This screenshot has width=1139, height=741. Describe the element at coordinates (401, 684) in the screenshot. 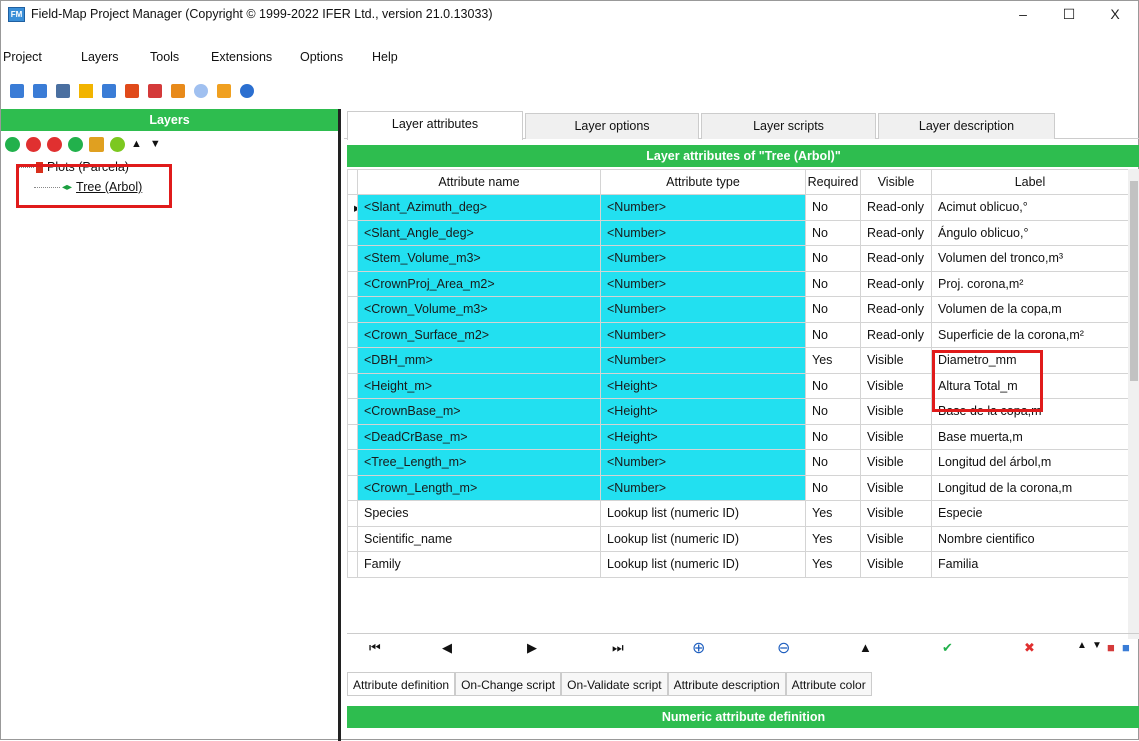

I see `tab-attribute-definition: Attribute definition` at that location.